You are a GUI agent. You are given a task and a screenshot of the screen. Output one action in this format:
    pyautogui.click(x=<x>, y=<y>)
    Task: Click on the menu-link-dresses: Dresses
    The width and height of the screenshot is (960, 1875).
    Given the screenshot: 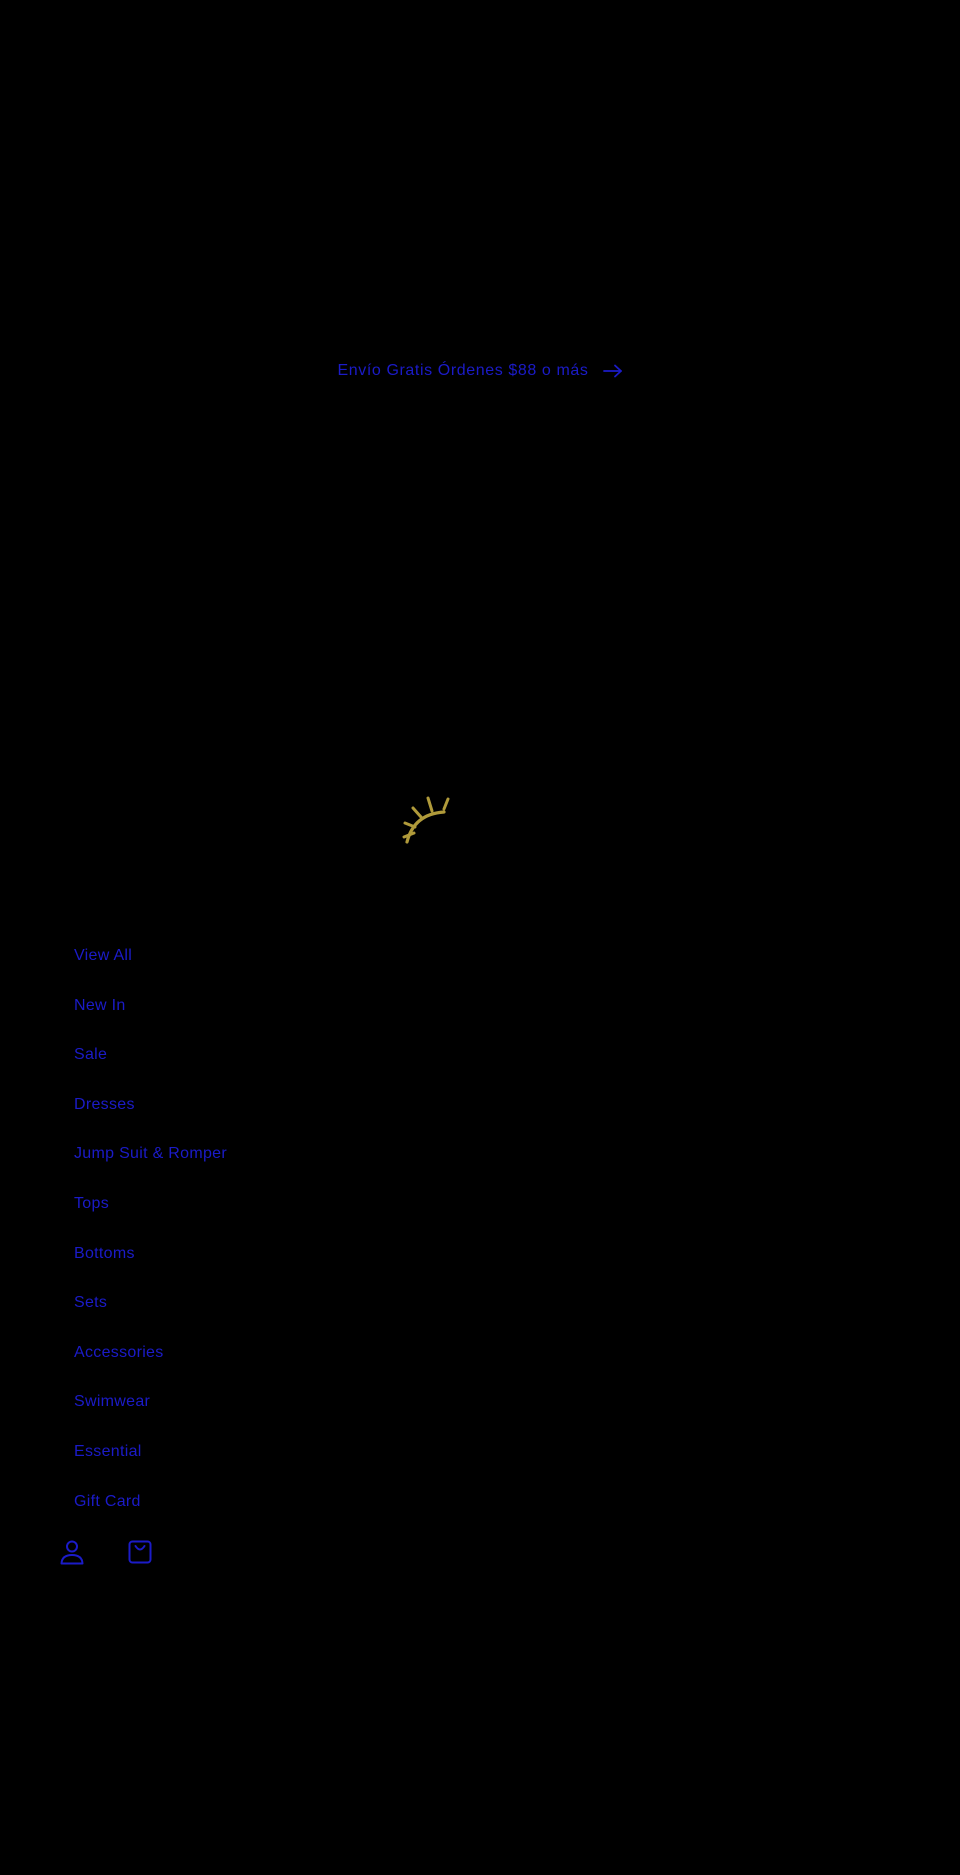 What is the action you would take?
    pyautogui.click(x=104, y=1104)
    